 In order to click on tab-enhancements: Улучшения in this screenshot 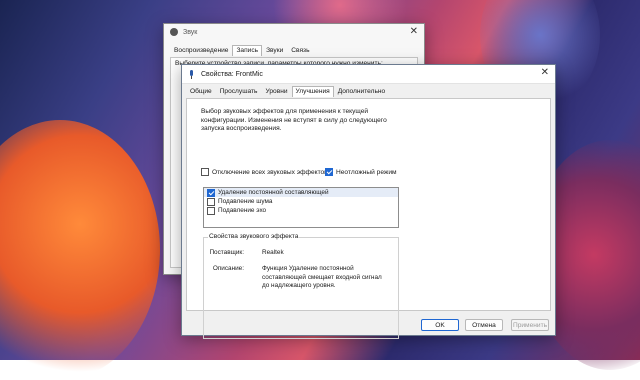, I will do `click(312, 91)`.